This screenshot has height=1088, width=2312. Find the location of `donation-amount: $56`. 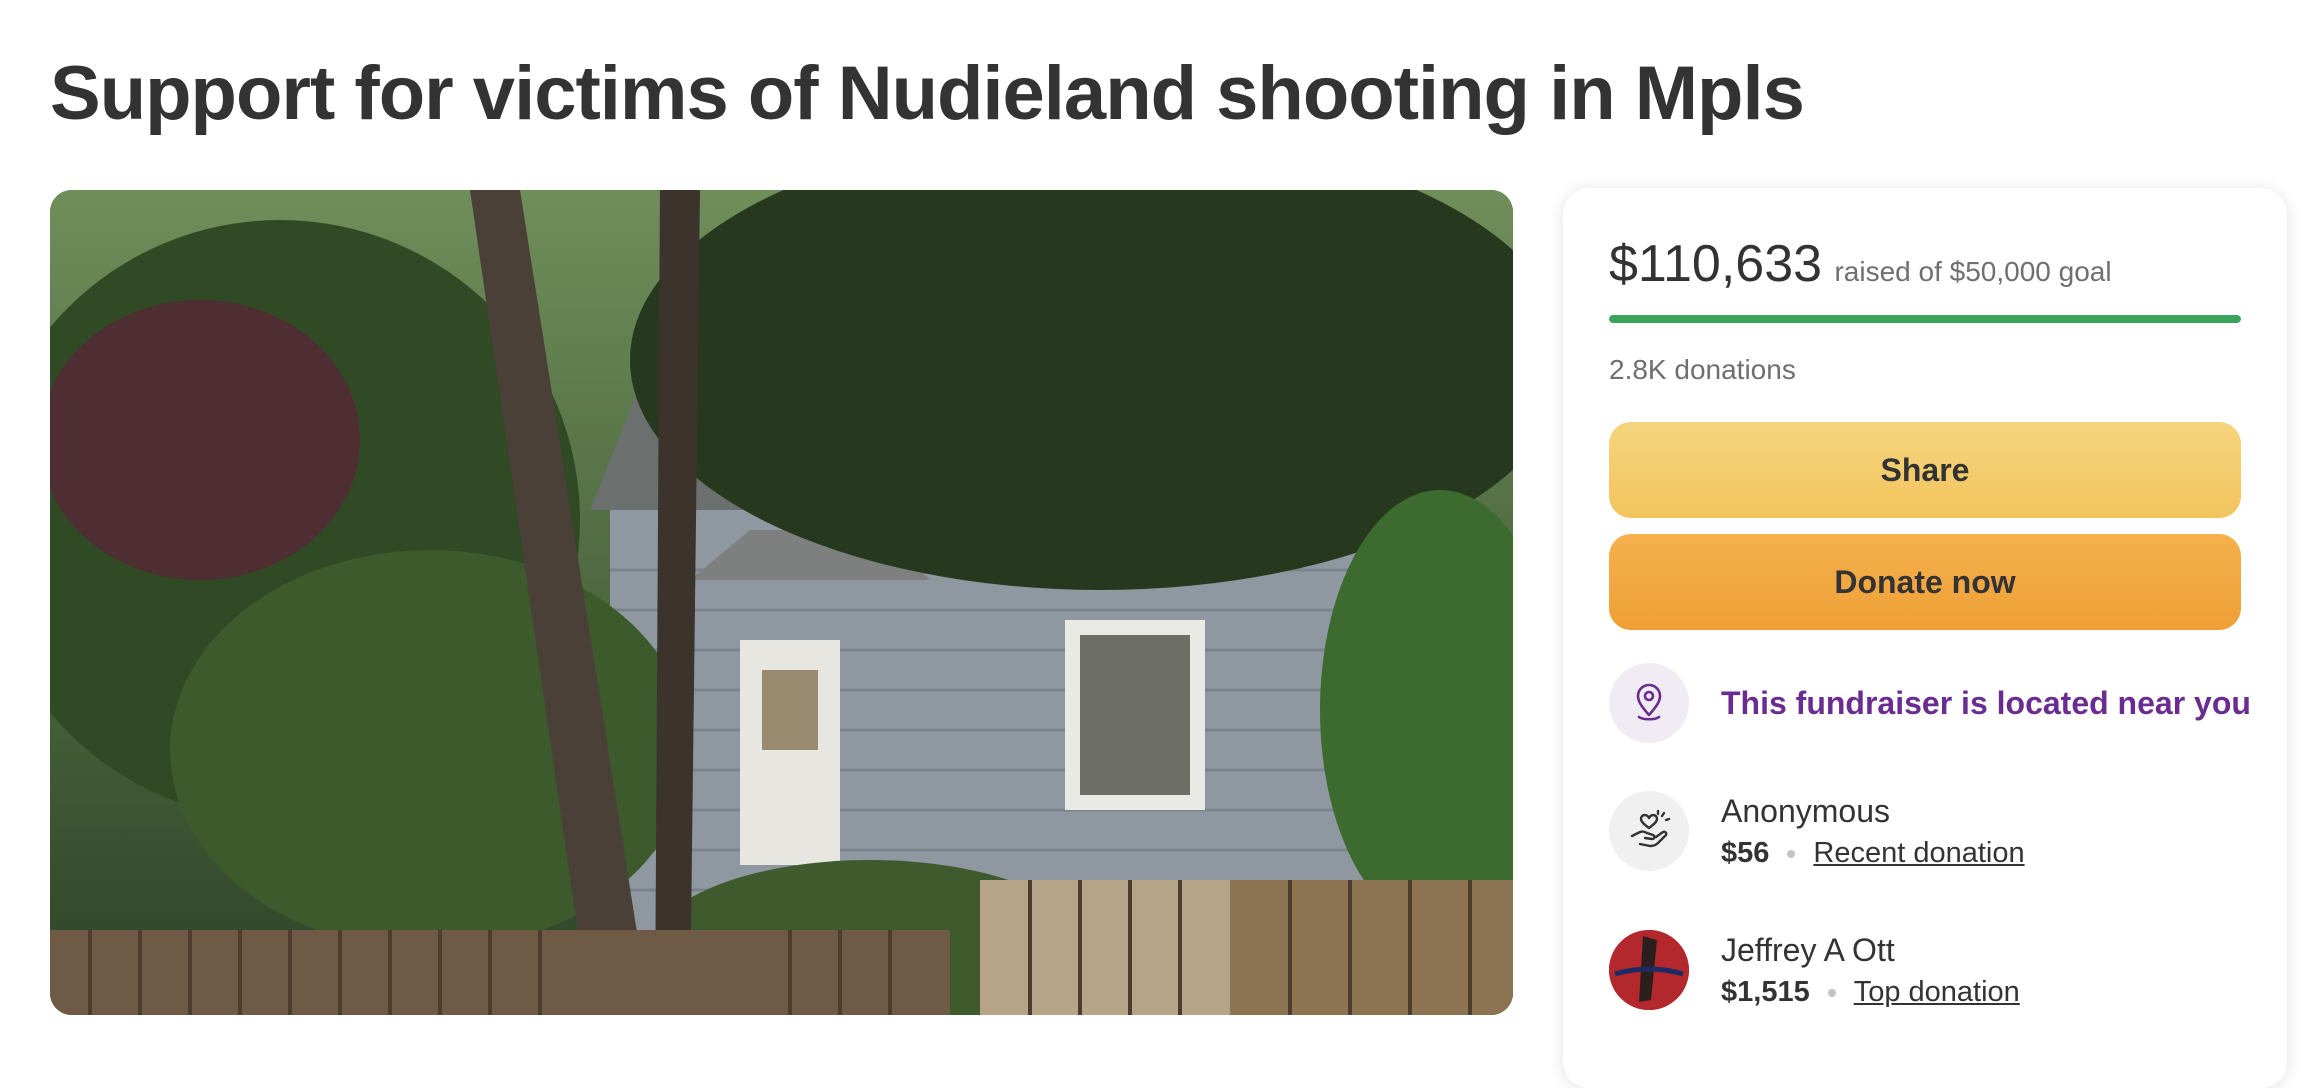

donation-amount: $56 is located at coordinates (1745, 853).